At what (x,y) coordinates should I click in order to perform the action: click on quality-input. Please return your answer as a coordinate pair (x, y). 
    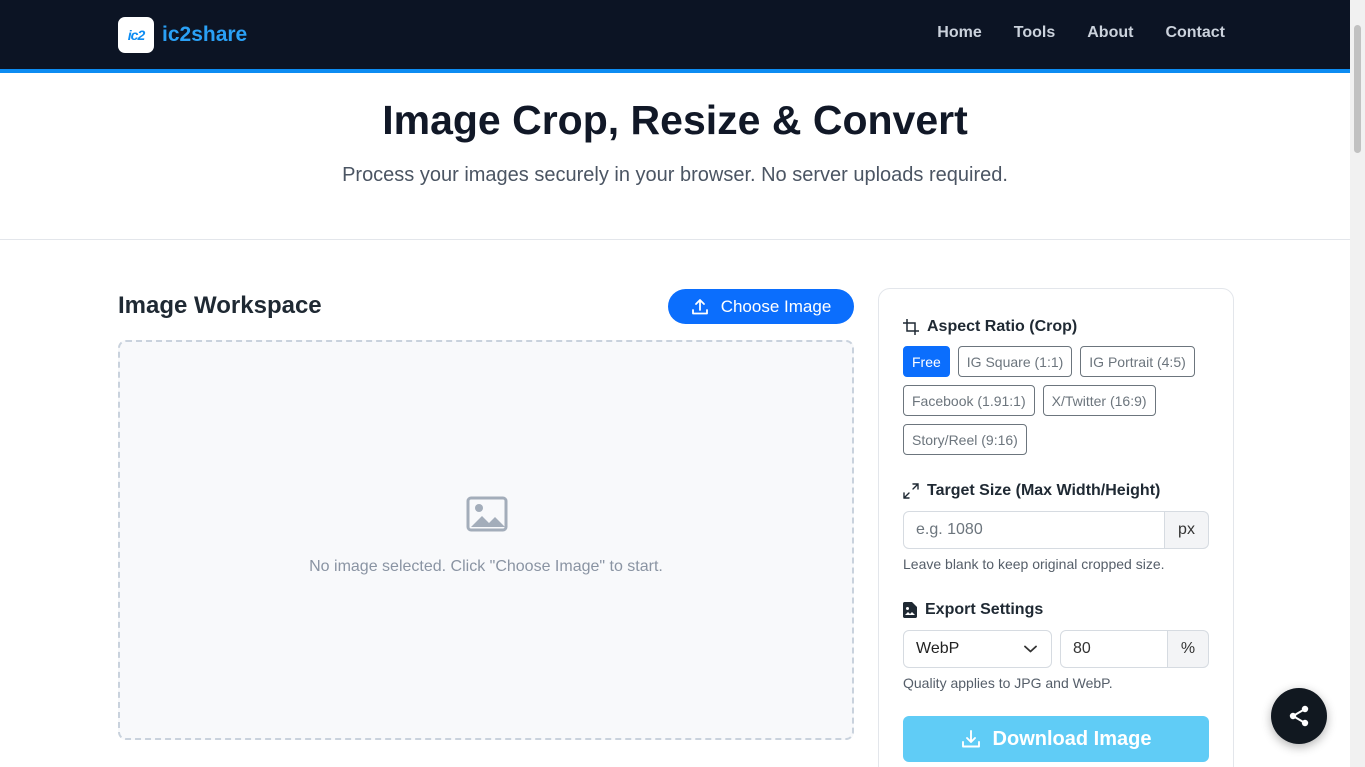
    Looking at the image, I should click on (1114, 649).